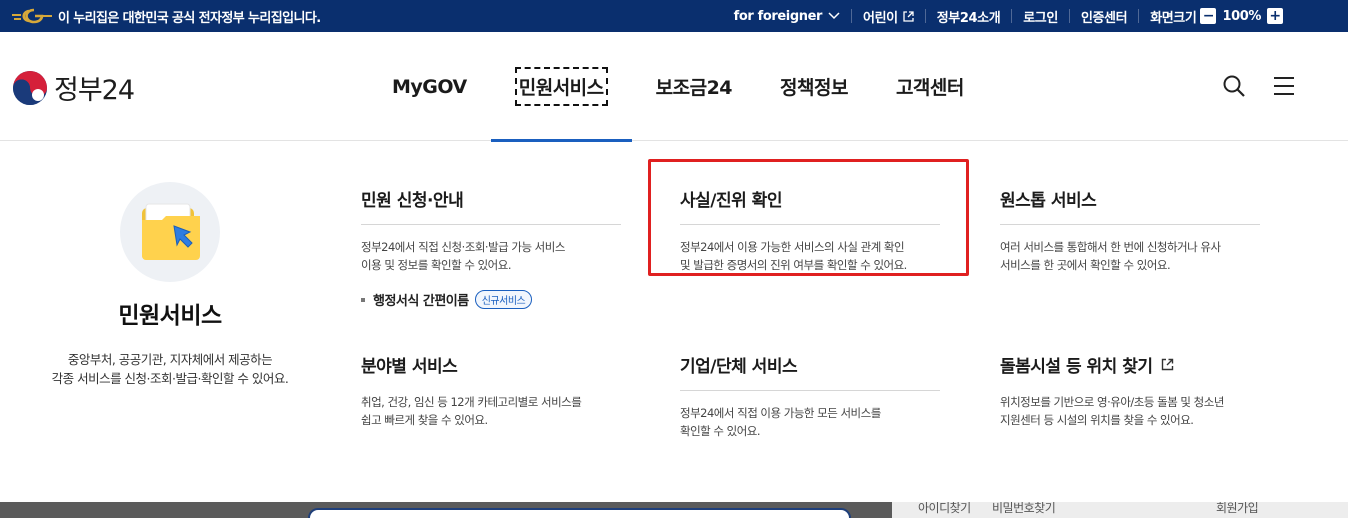  Describe the element at coordinates (491, 371) in the screenshot. I see `card-title: 분야별 서비스` at that location.